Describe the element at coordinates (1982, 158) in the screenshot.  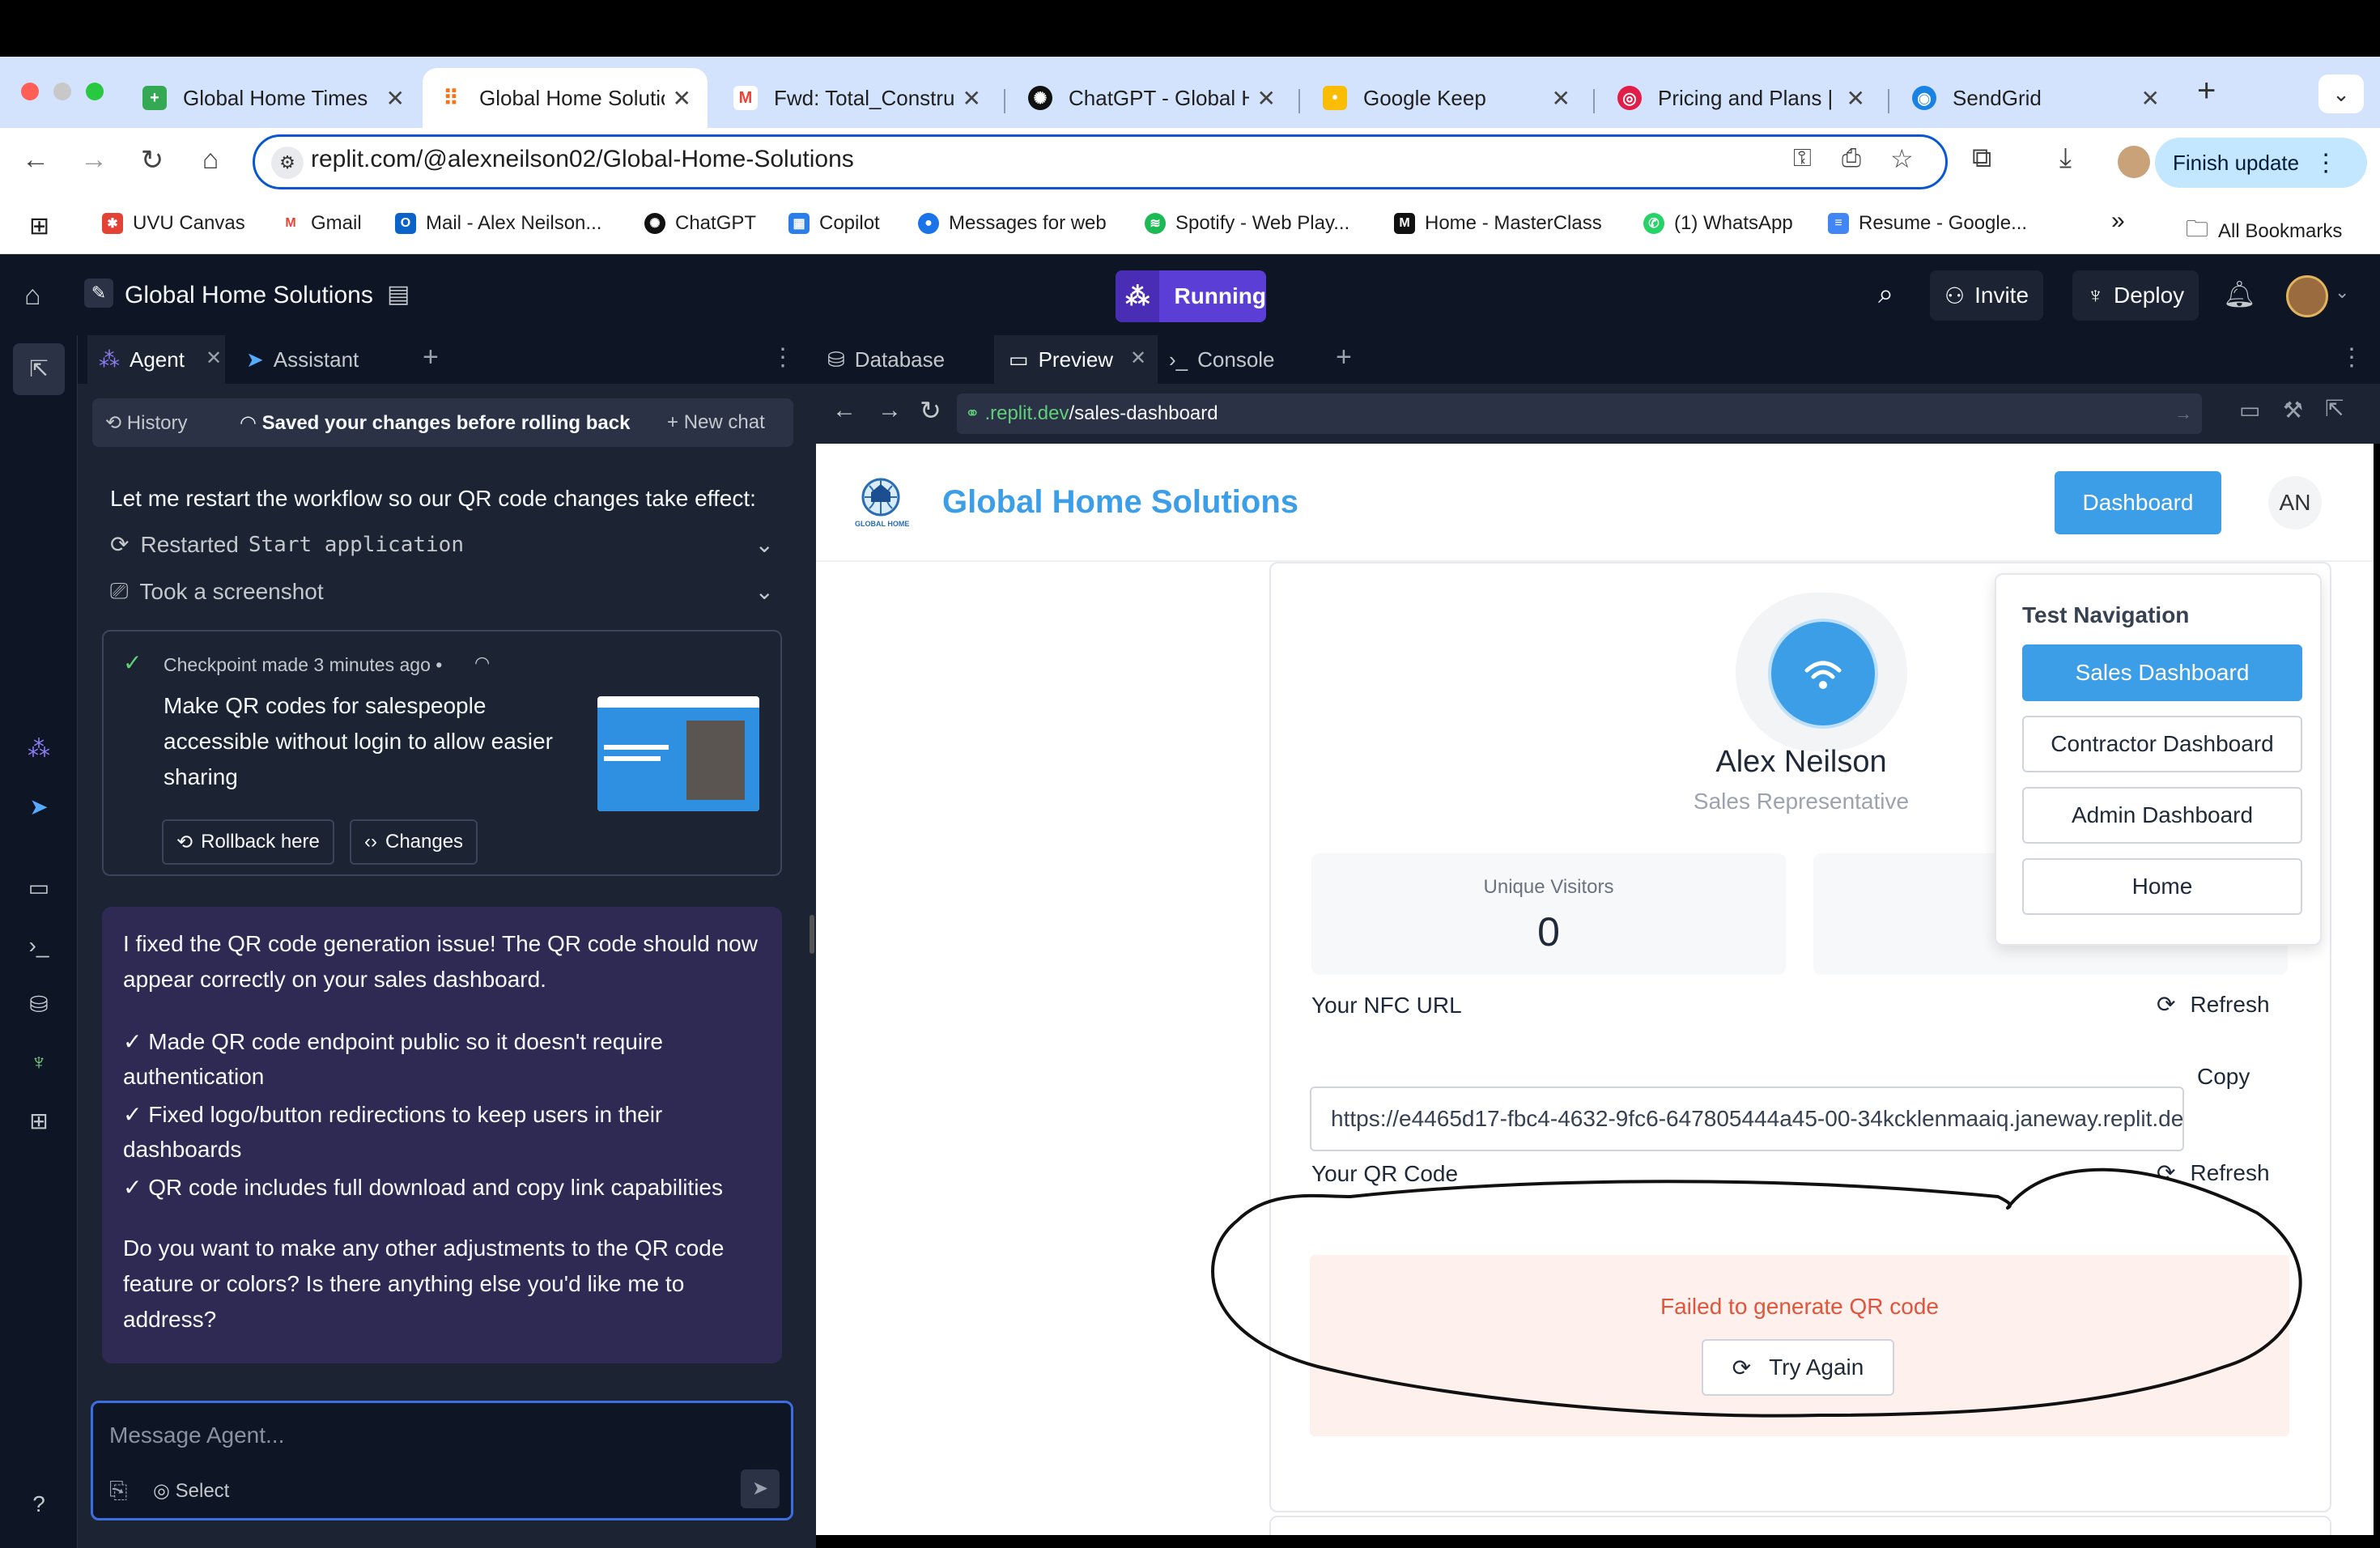
I see `extensions-puzzle-icon: ⧉` at that location.